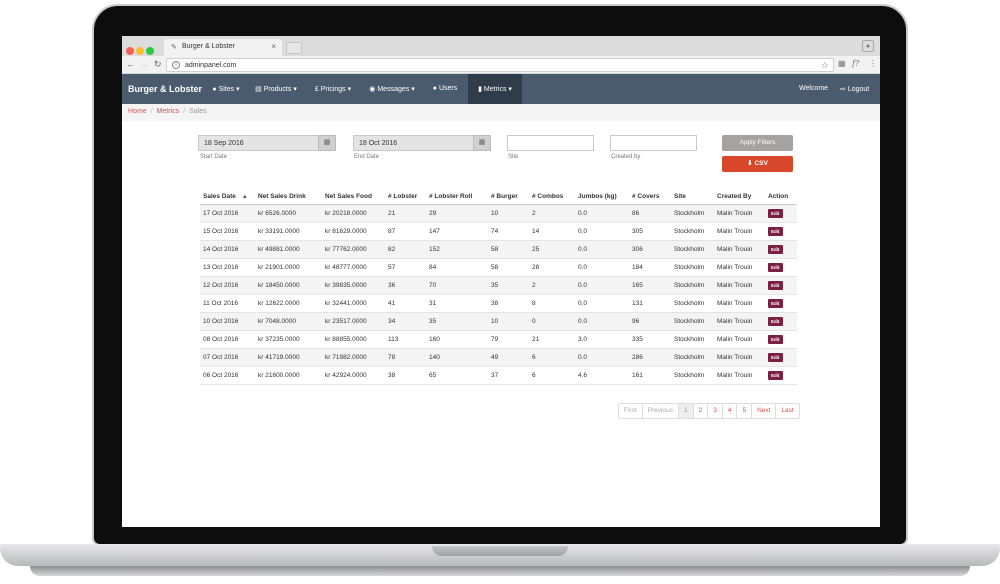 Image resolution: width=1000 pixels, height=584 pixels. I want to click on nav-metrics: ▮ Metrics ▾, so click(495, 89).